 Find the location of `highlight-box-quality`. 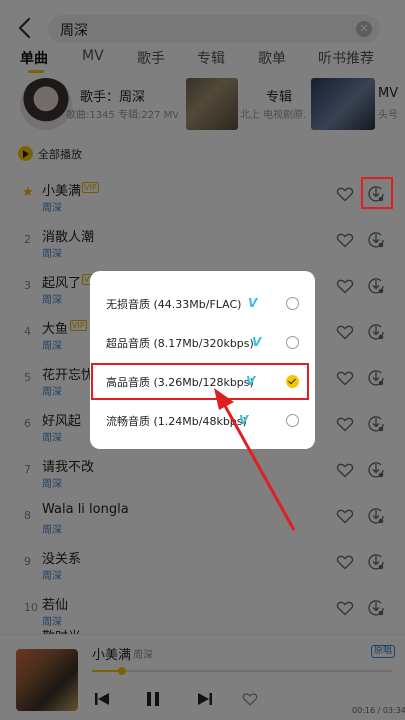

highlight-box-quality is located at coordinates (200, 381).